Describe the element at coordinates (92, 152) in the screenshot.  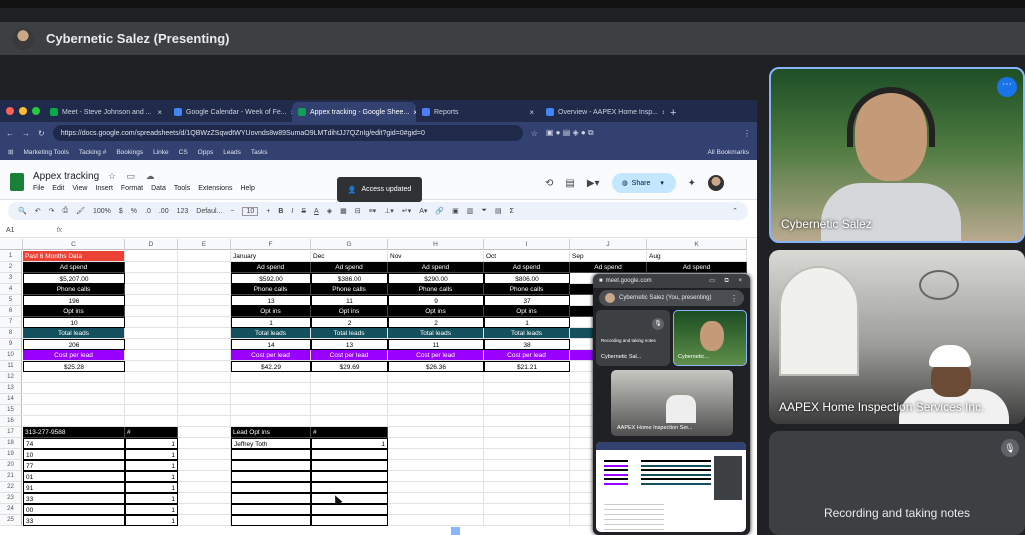
I see `bookmark-item: Tacking #` at that location.